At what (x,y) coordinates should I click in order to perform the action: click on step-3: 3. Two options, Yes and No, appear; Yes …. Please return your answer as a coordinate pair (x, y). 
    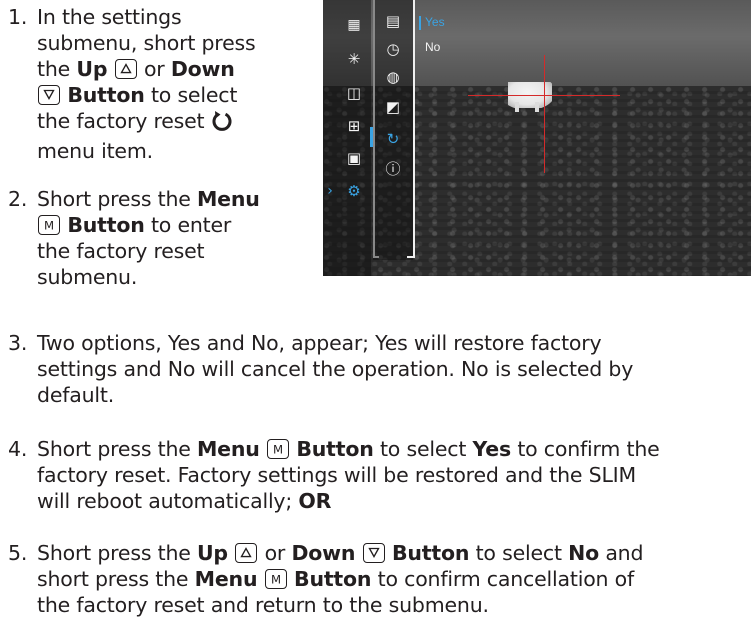
    Looking at the image, I should click on (378, 370).